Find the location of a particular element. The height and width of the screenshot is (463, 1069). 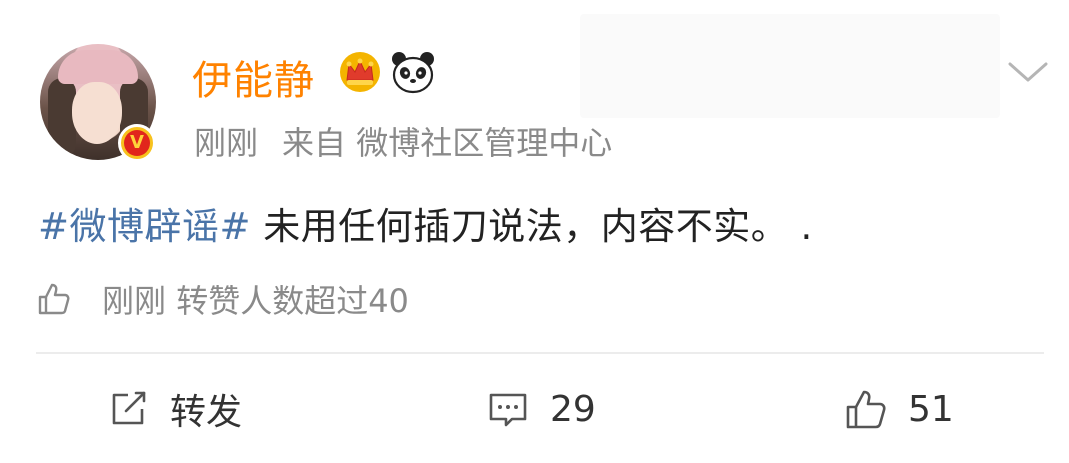

post-source: 来自 微博社区管理中心 is located at coordinates (447, 143).